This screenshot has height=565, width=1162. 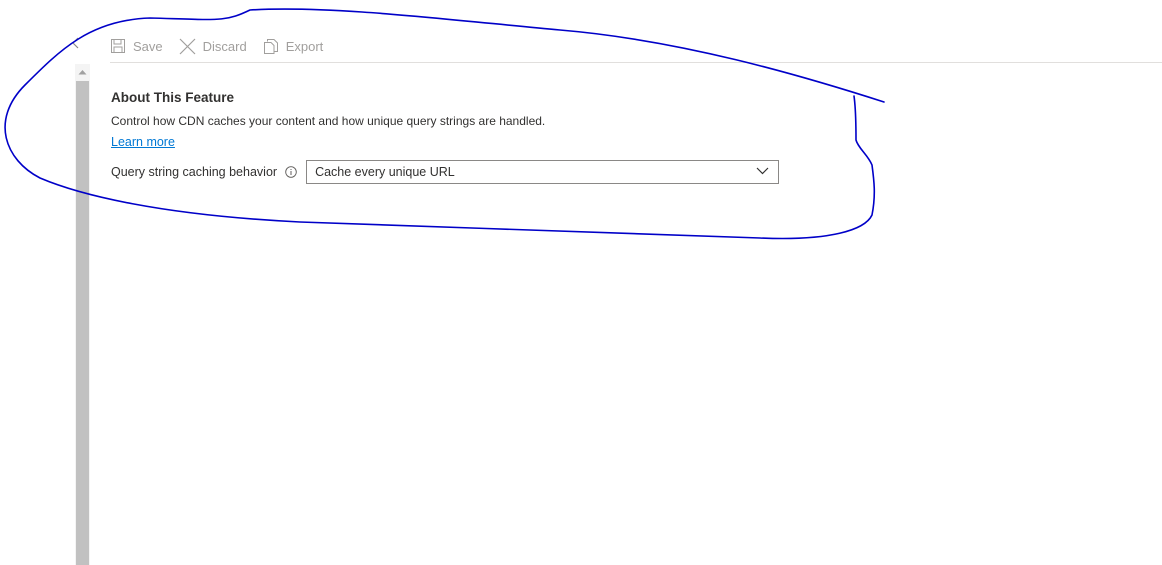 I want to click on vertical-scrollbar, so click(x=82, y=314).